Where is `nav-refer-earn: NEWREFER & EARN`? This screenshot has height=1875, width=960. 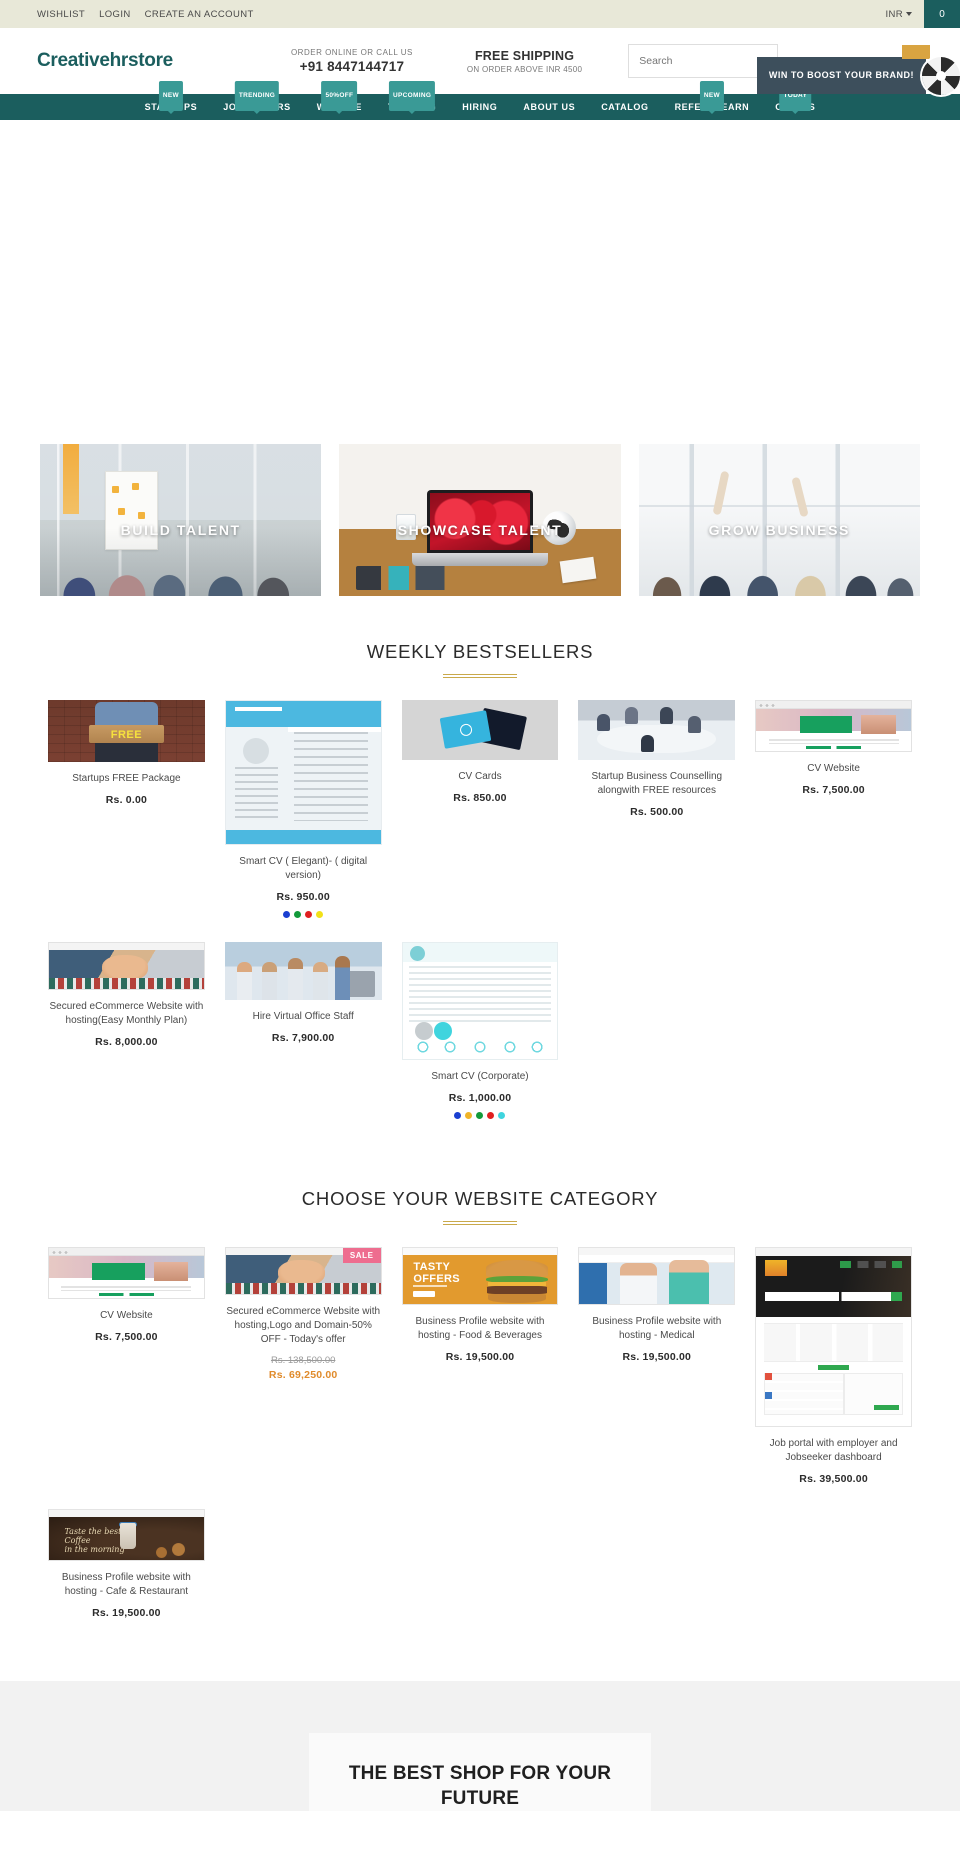
nav-refer-earn: NEWREFER & EARN is located at coordinates (712, 100).